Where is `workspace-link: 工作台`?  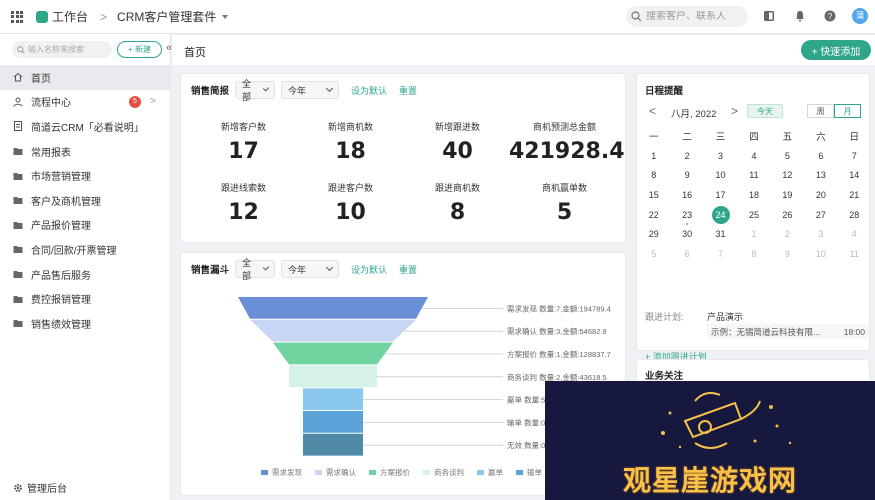 workspace-link: 工作台 is located at coordinates (70, 16).